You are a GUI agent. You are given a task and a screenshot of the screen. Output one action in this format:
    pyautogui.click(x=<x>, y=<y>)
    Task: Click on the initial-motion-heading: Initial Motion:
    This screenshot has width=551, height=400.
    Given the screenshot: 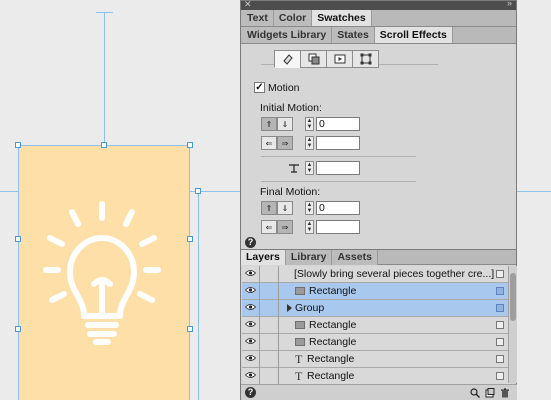 What is the action you would take?
    pyautogui.click(x=291, y=108)
    